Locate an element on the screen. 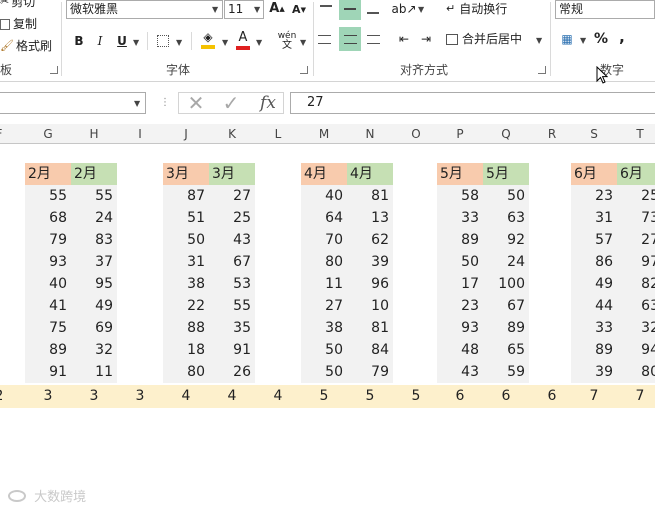  accounting-dropdown-icon: ▼ is located at coordinates (583, 41).